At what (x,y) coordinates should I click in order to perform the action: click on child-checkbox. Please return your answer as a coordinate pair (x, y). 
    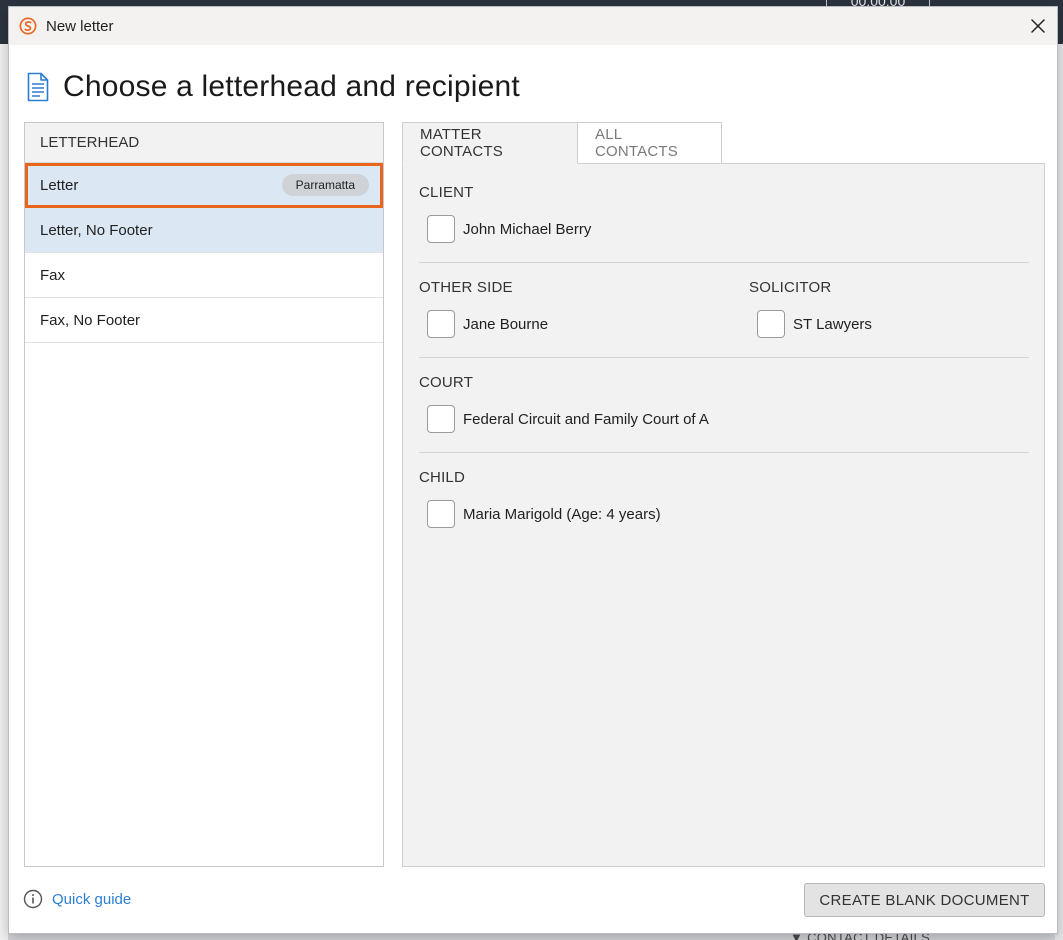
    Looking at the image, I should click on (441, 514).